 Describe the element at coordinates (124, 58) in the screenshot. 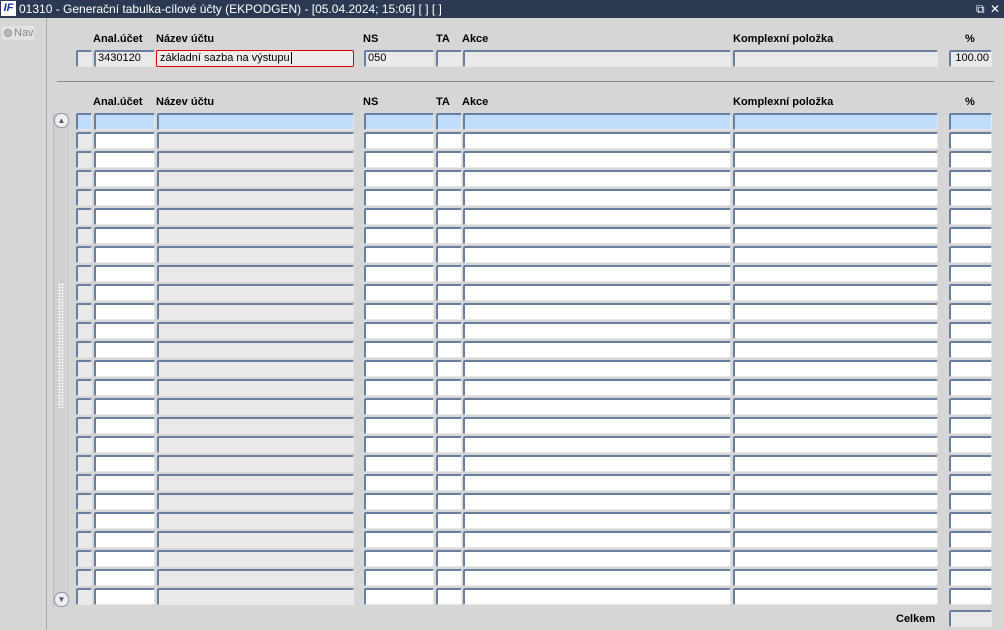

I see `master-anal-field: 3430120` at that location.